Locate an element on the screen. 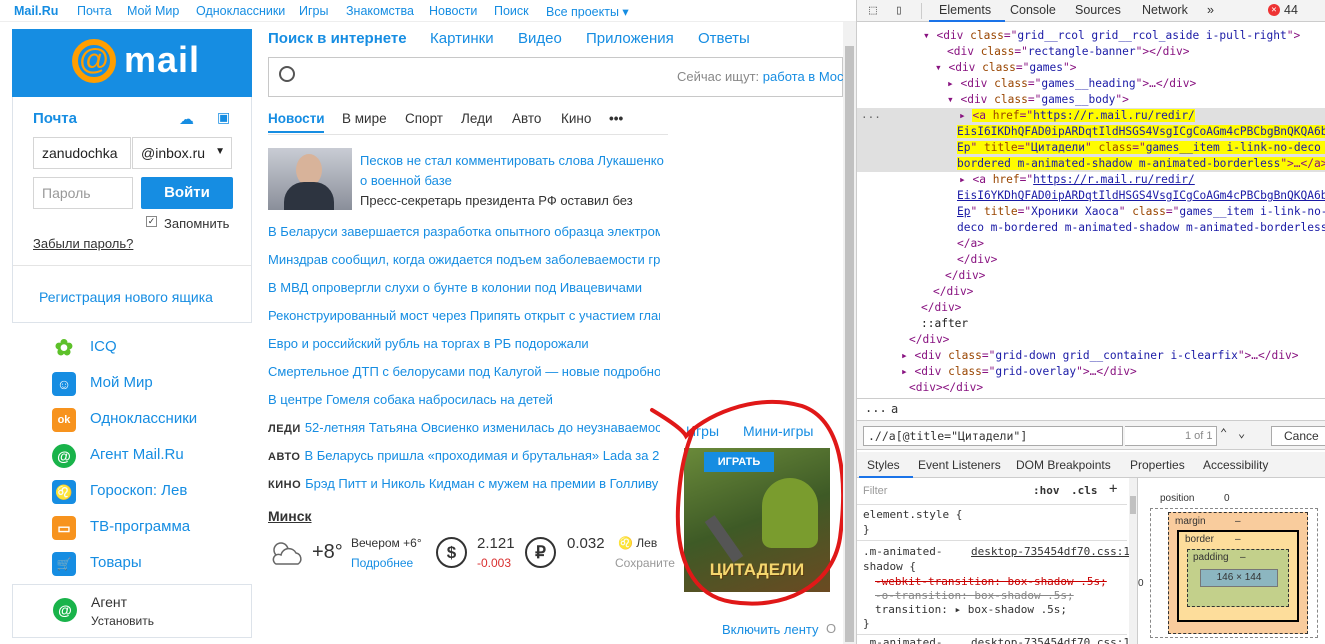  news-photo is located at coordinates (310, 179).